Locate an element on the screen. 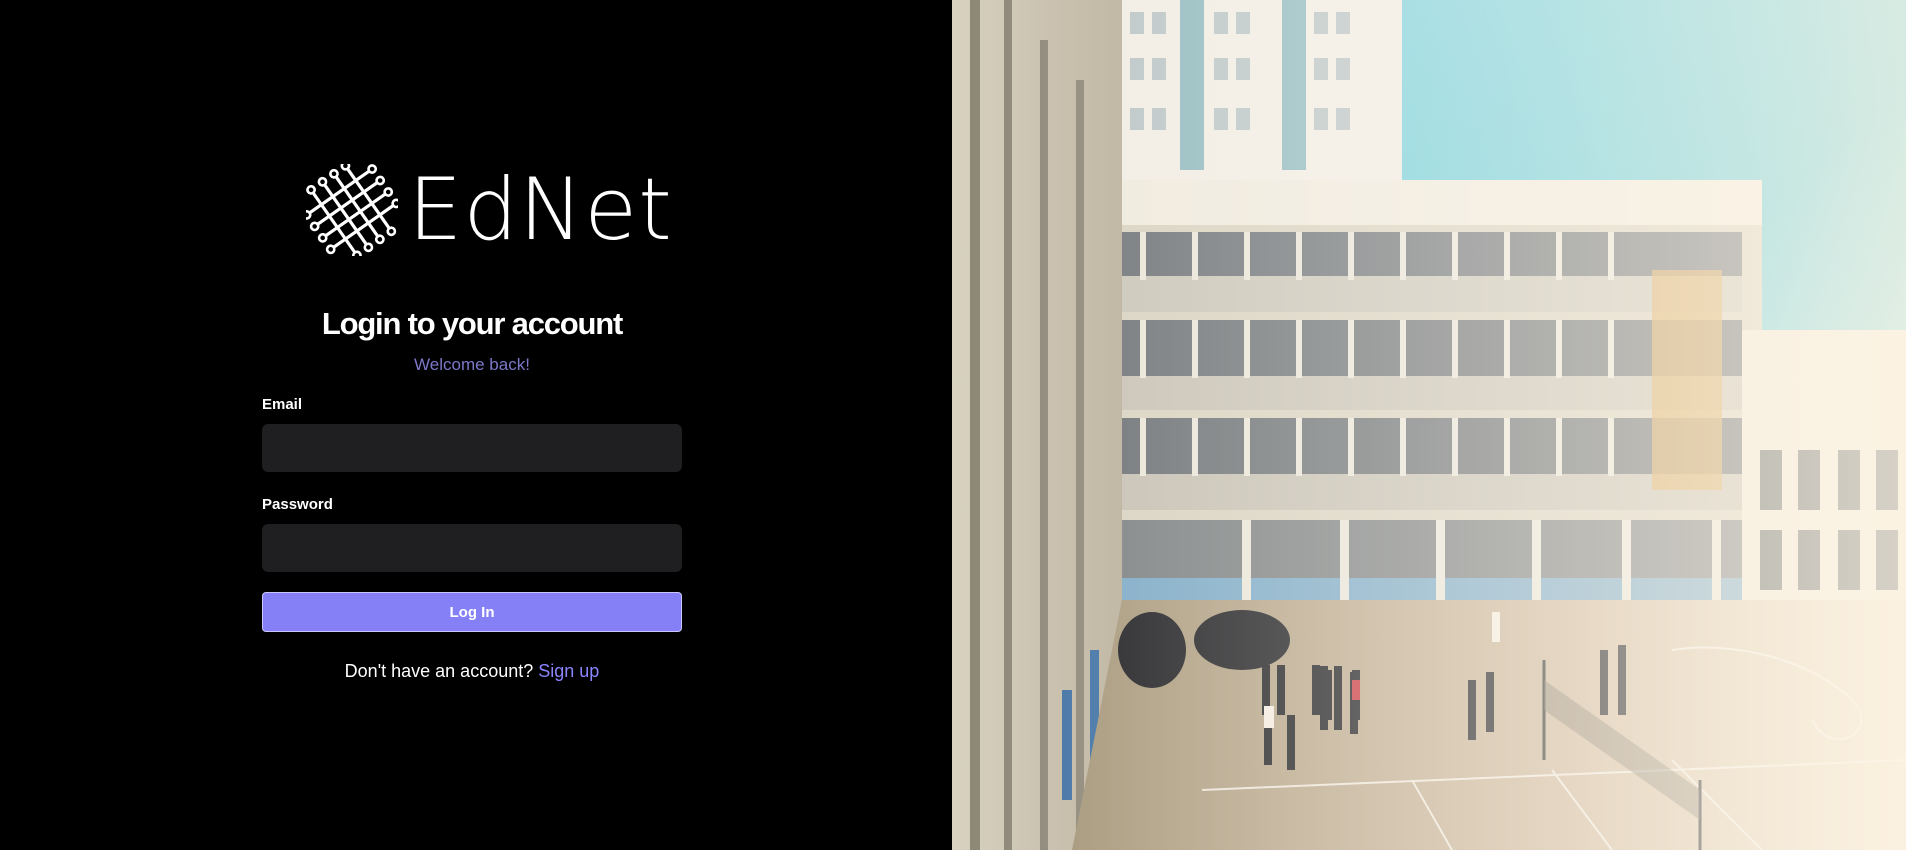 The height and width of the screenshot is (850, 1906). signup-row: Don't have an account? Sign up is located at coordinates (472, 671).